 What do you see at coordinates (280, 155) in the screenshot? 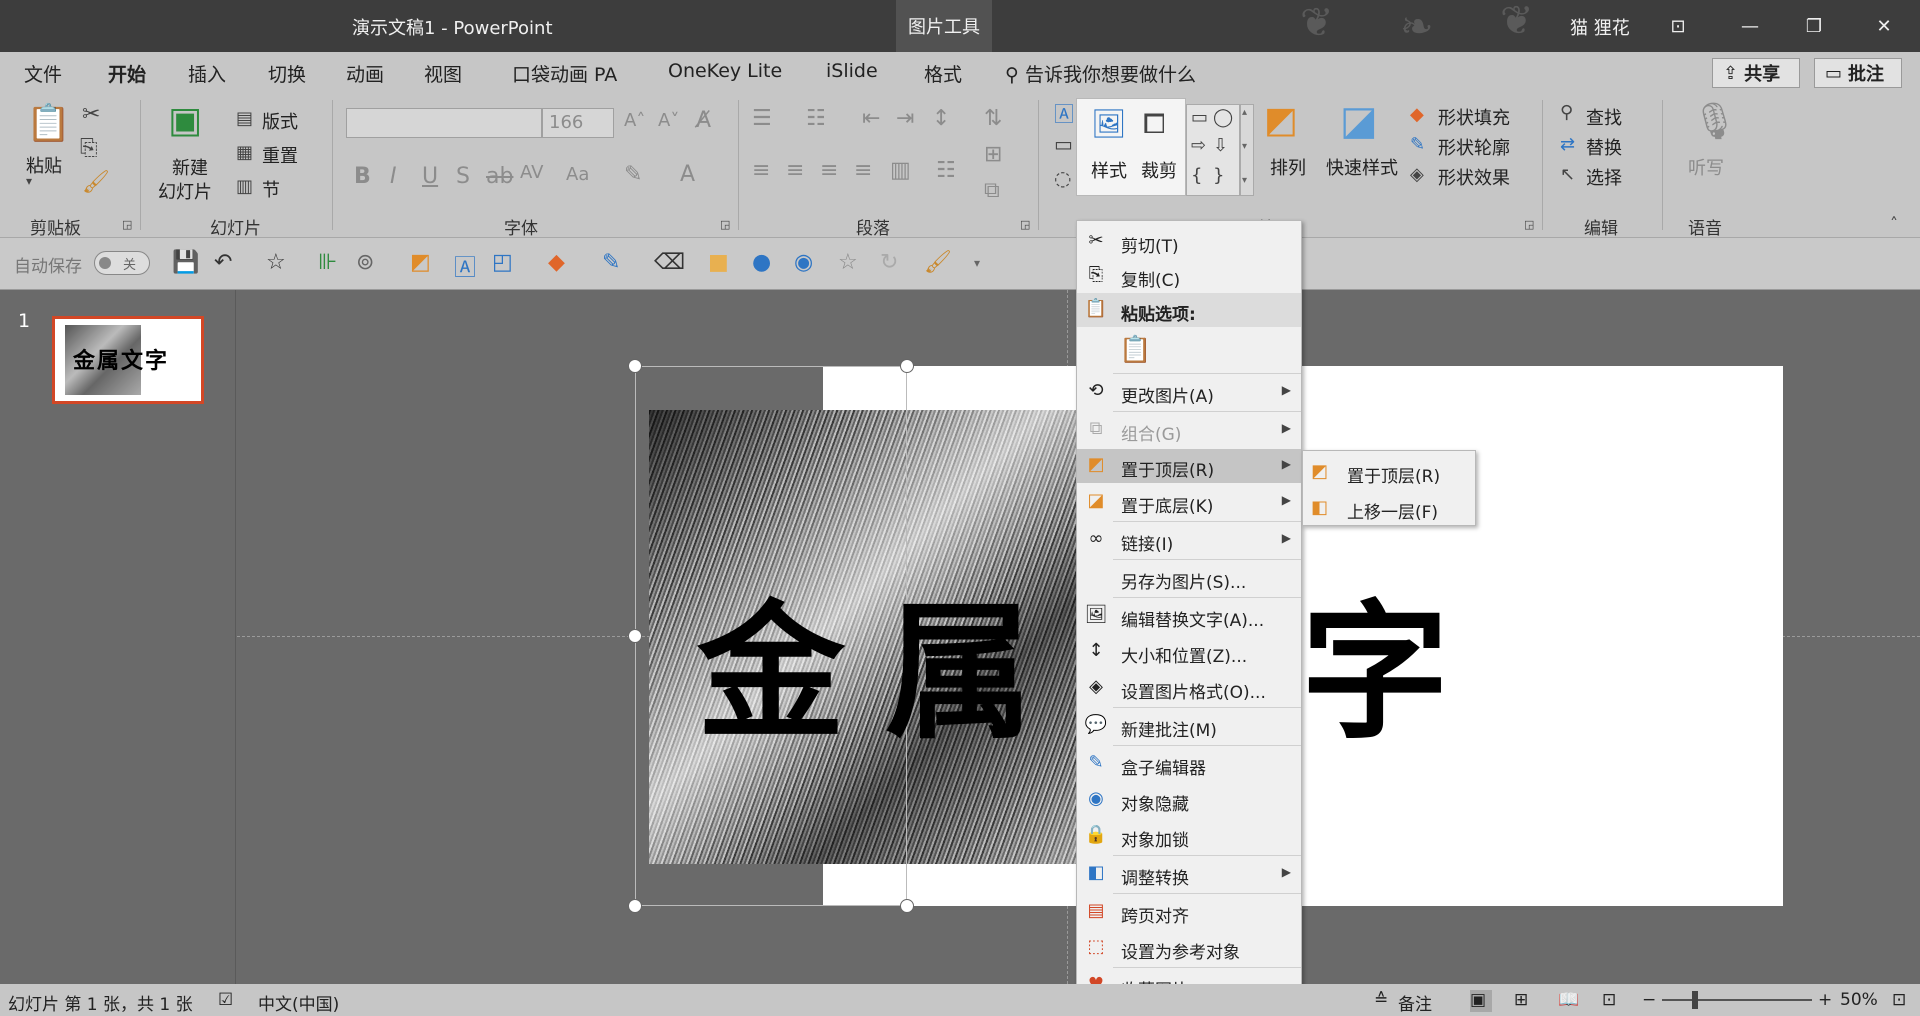
I see `reset-button: 重置` at bounding box center [280, 155].